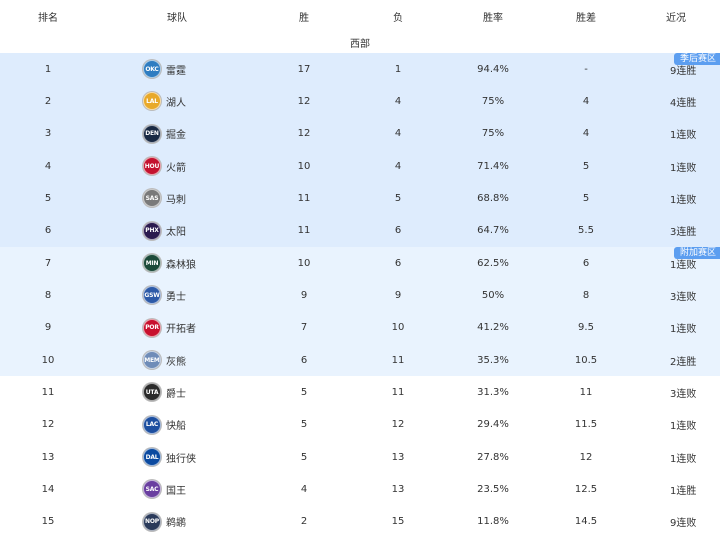 This screenshot has height=543, width=720. Describe the element at coordinates (152, 101) in the screenshot. I see `team-logo-icon: LAL` at that location.